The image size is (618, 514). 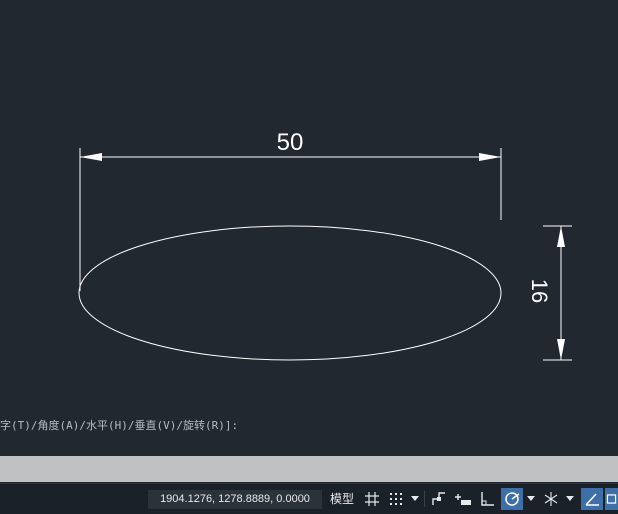 I want to click on object-snap-tracking-icon, so click(x=592, y=499).